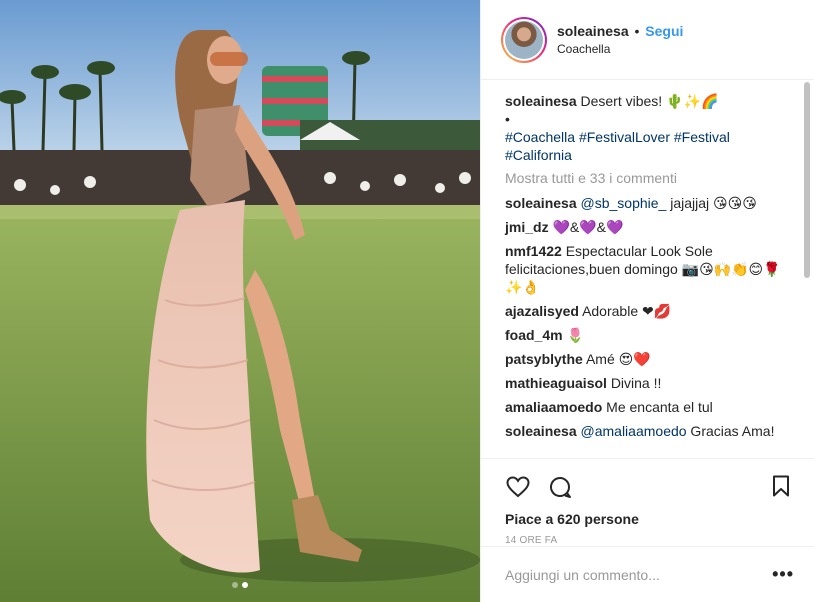  I want to click on carousel-indicator, so click(240, 585).